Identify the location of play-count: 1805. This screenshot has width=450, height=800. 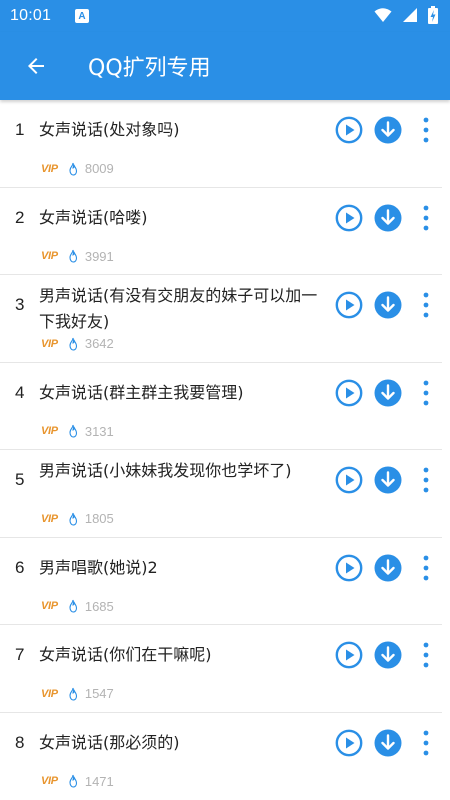
(99, 518).